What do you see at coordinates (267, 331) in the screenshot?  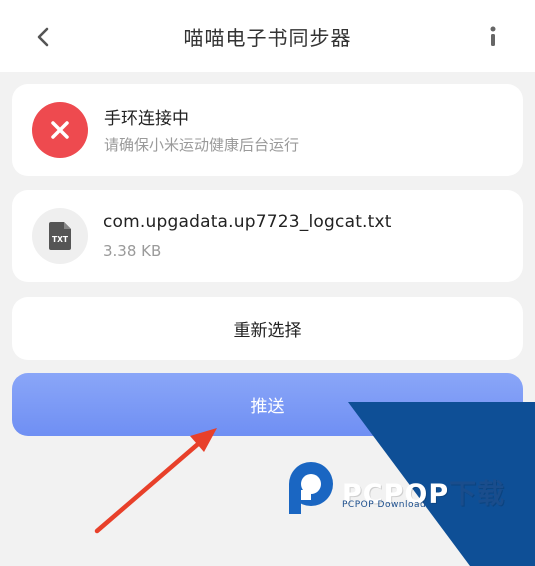 I see `reselect-label: 重新选择` at bounding box center [267, 331].